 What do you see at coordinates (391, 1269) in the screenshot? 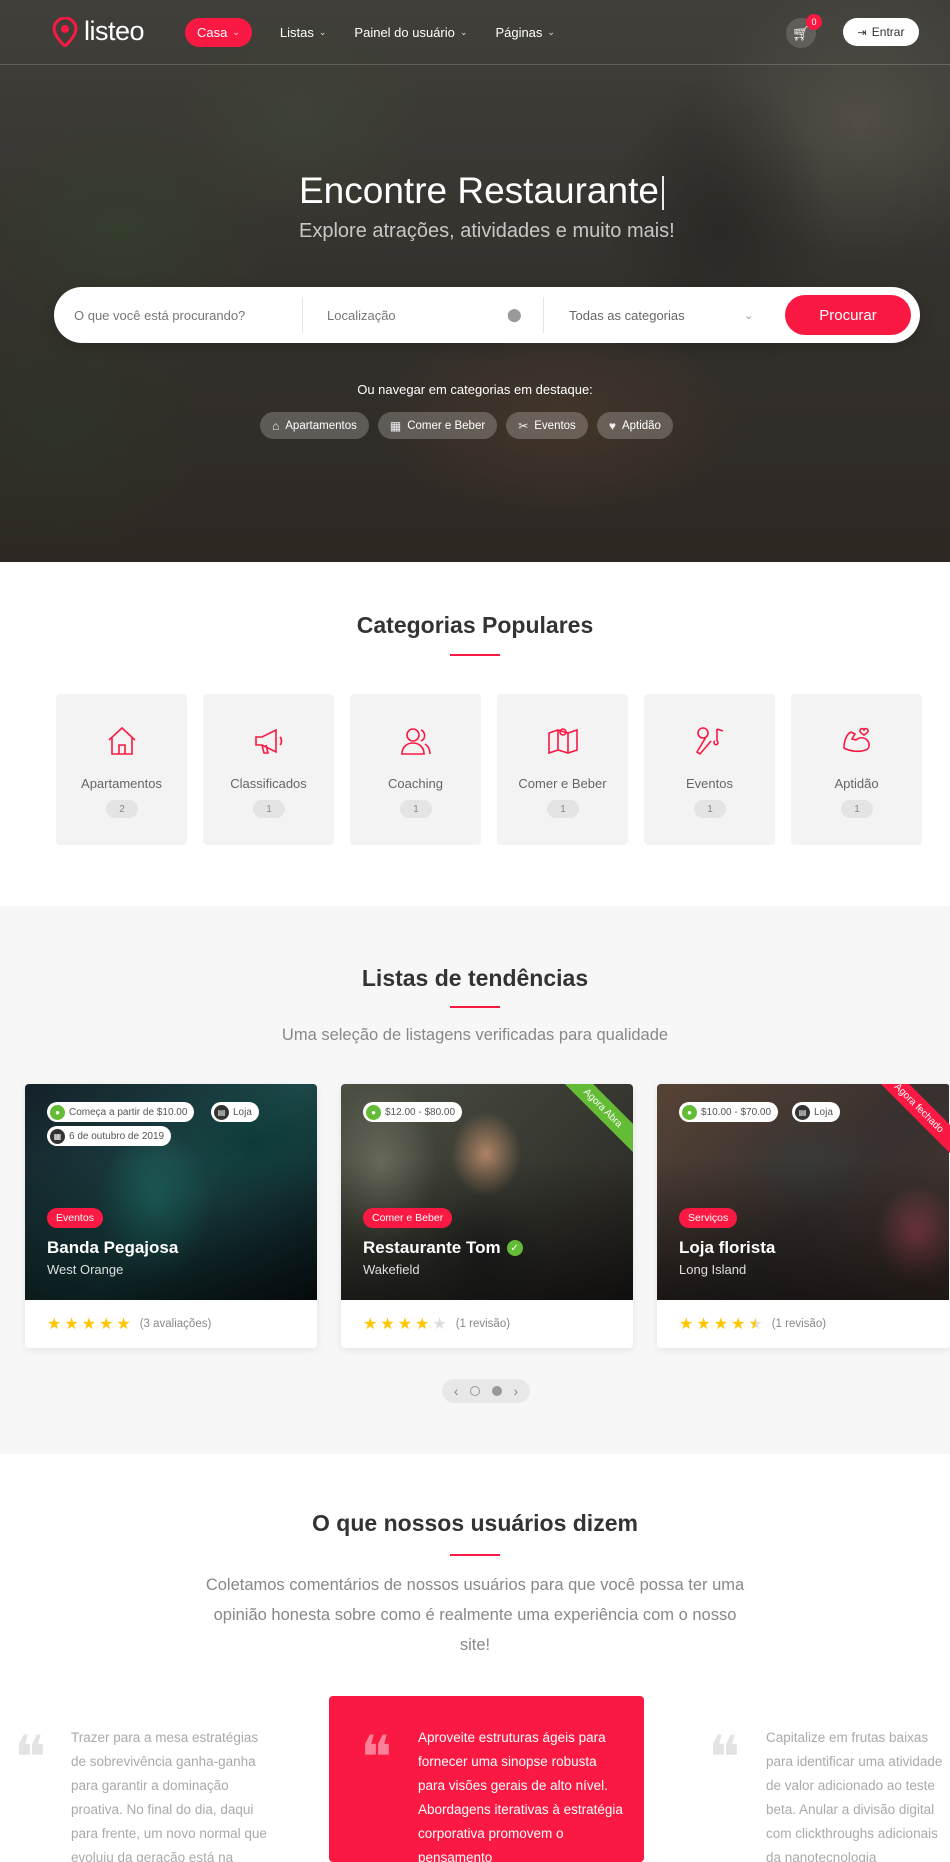
I see `listing-location: Wakefield` at bounding box center [391, 1269].